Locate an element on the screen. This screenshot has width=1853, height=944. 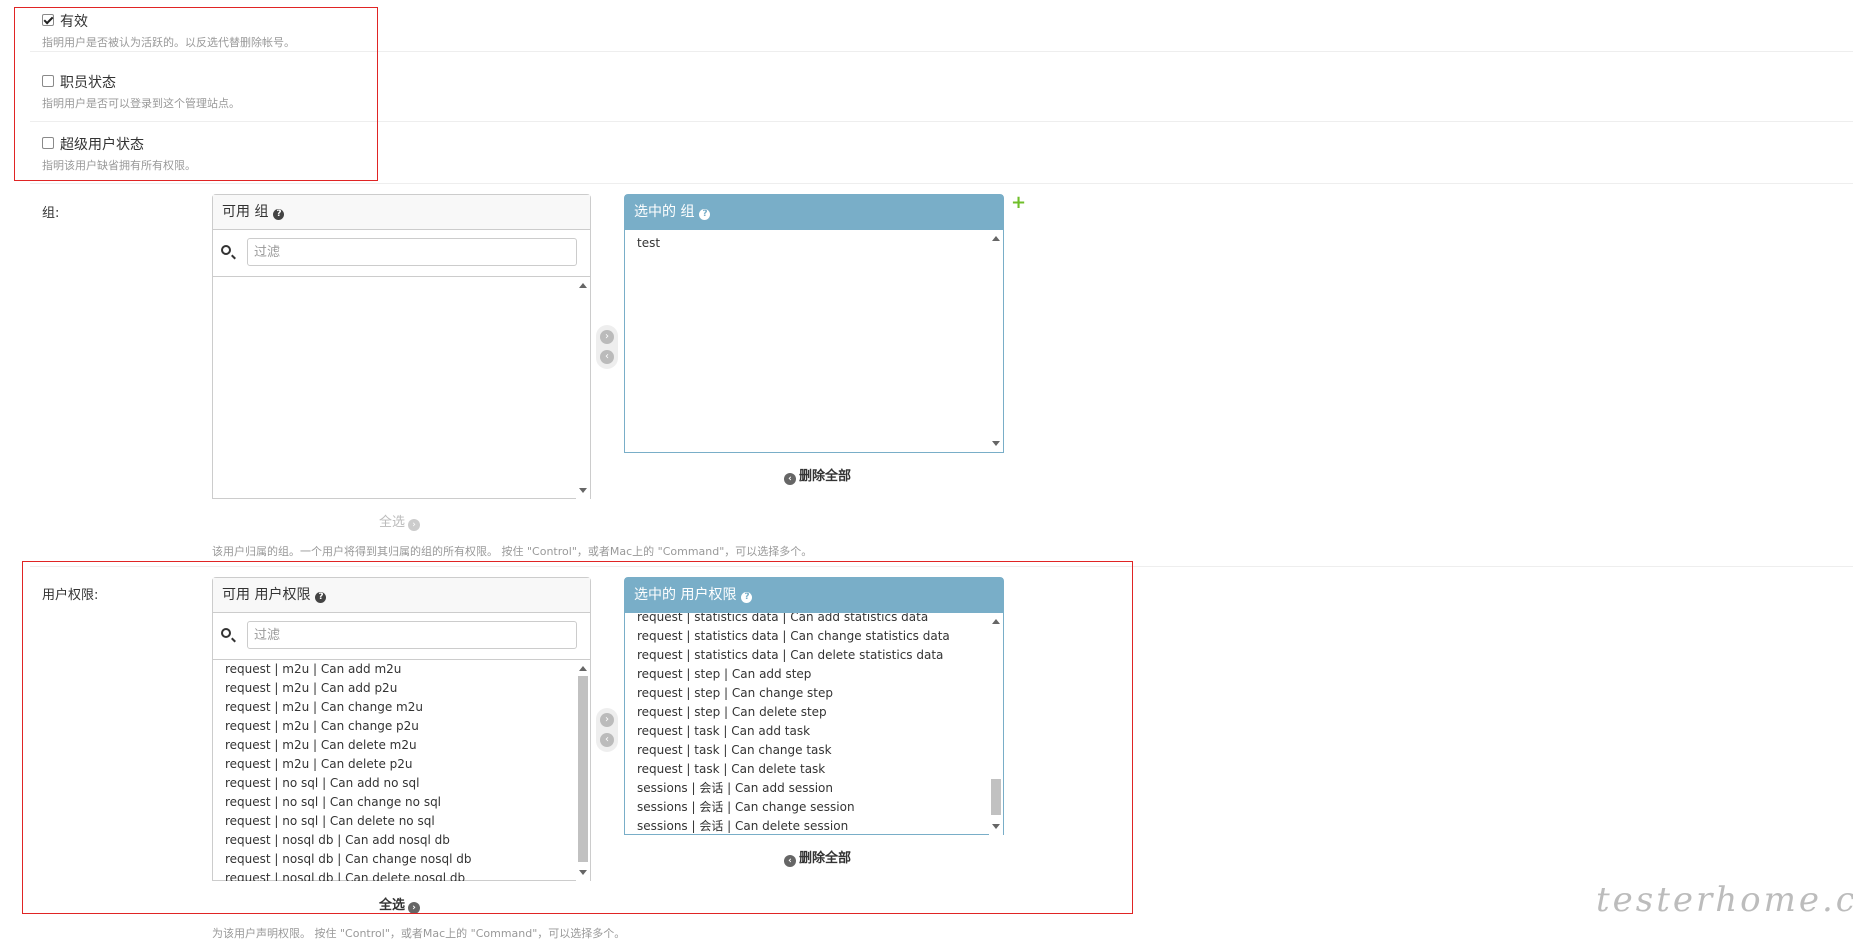
groups-label: 组: is located at coordinates (51, 213).